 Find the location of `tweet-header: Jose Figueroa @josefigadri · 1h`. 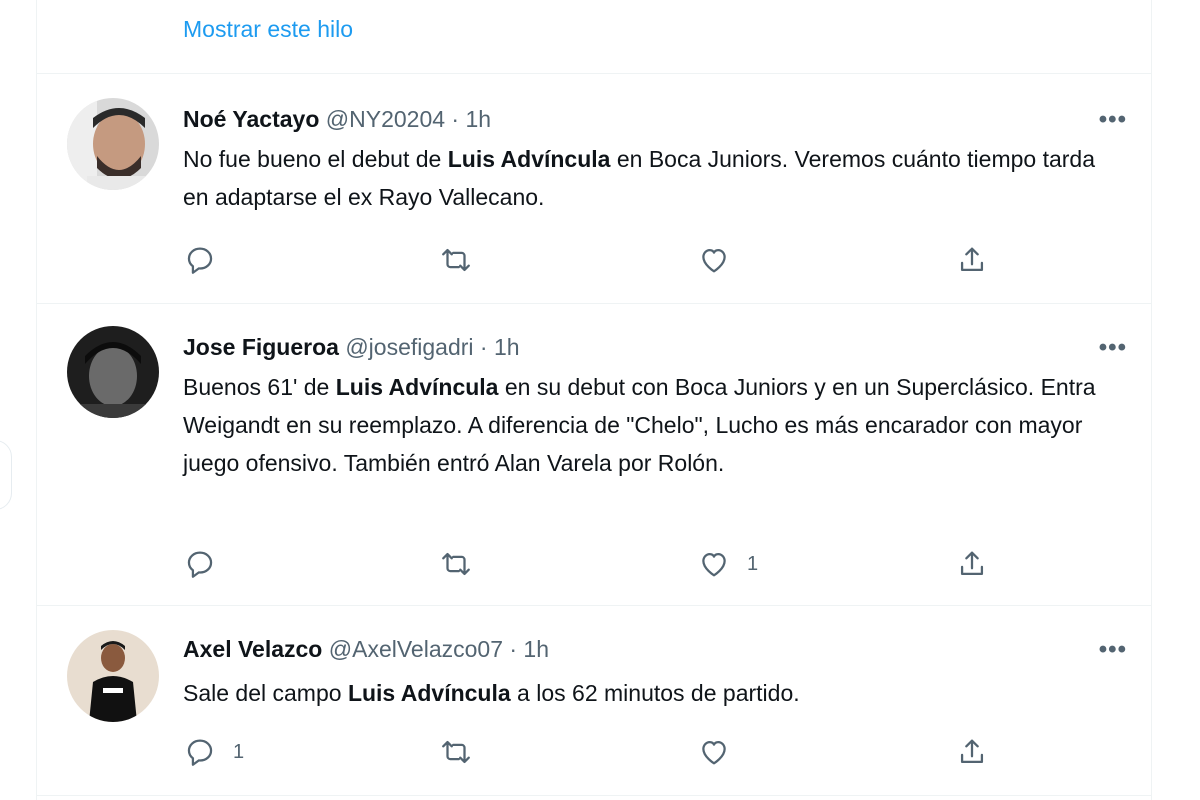

tweet-header: Jose Figueroa @josefigadri · 1h is located at coordinates (351, 347).